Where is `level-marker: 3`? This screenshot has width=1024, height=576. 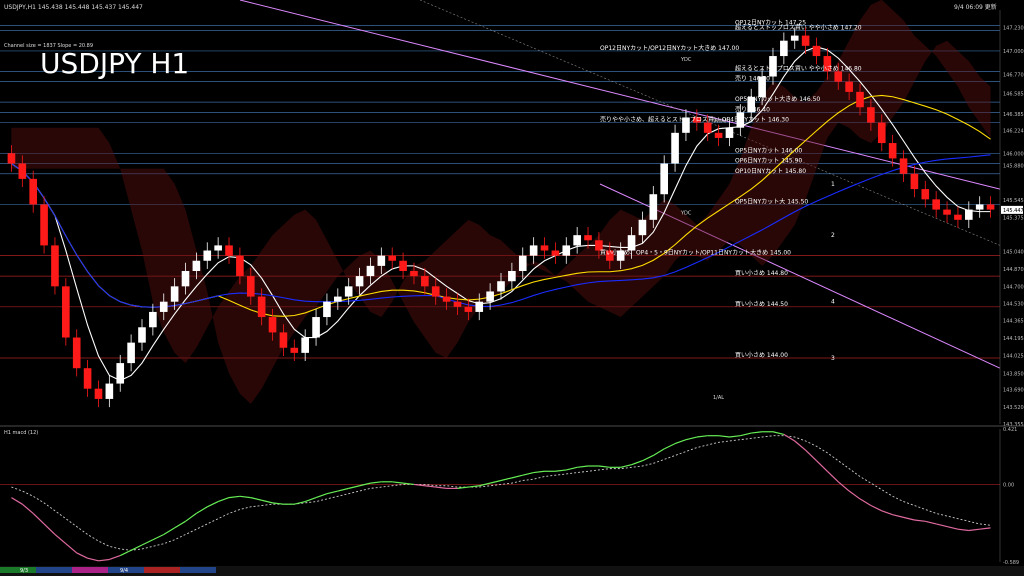
level-marker: 3 is located at coordinates (833, 358).